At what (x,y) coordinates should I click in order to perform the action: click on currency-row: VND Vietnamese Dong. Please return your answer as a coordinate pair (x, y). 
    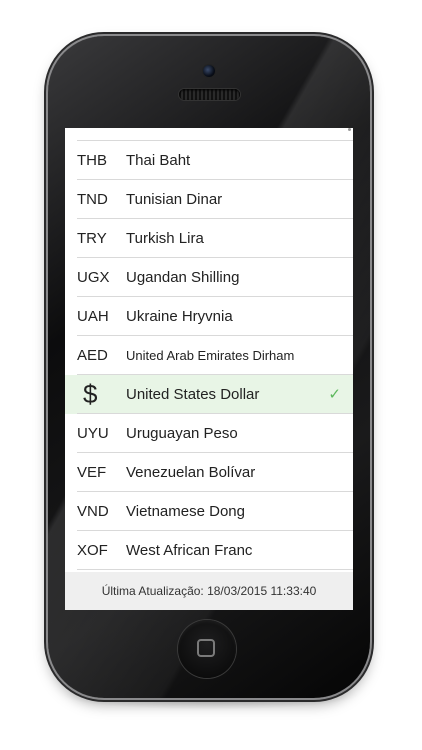
    Looking at the image, I should click on (209, 511).